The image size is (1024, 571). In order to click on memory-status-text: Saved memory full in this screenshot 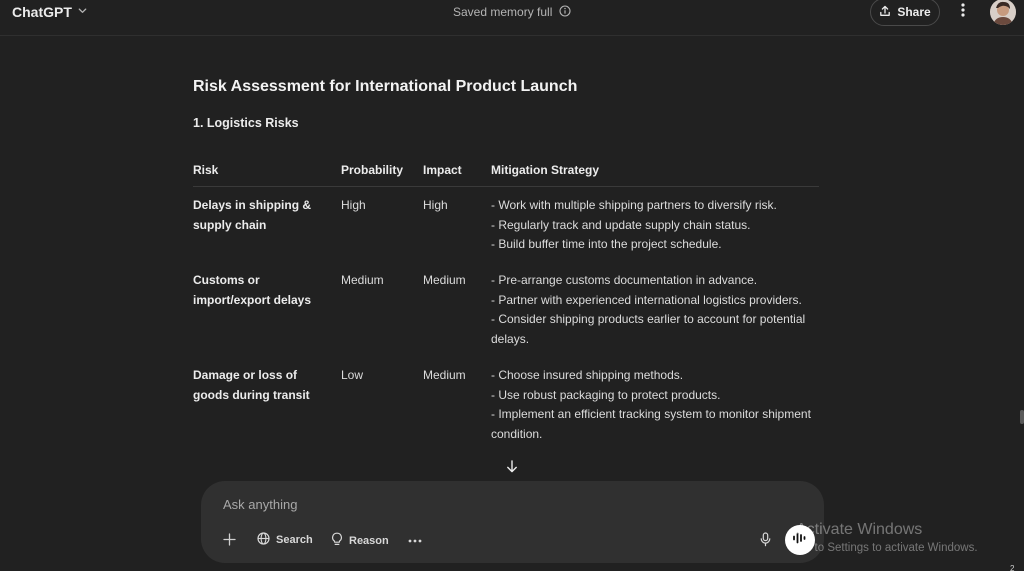, I will do `click(503, 12)`.